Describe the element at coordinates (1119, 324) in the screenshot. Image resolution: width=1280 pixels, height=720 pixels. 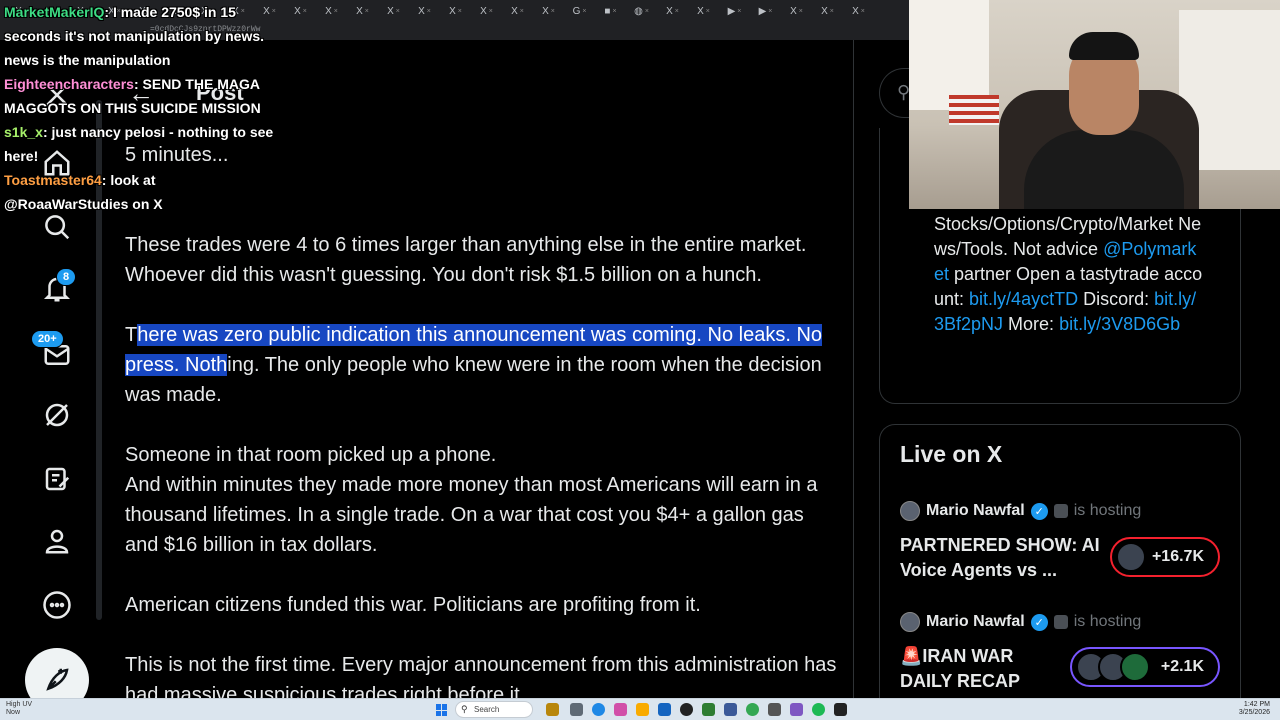
I see `bio-link: bit.ly/3V8D6Gb` at that location.